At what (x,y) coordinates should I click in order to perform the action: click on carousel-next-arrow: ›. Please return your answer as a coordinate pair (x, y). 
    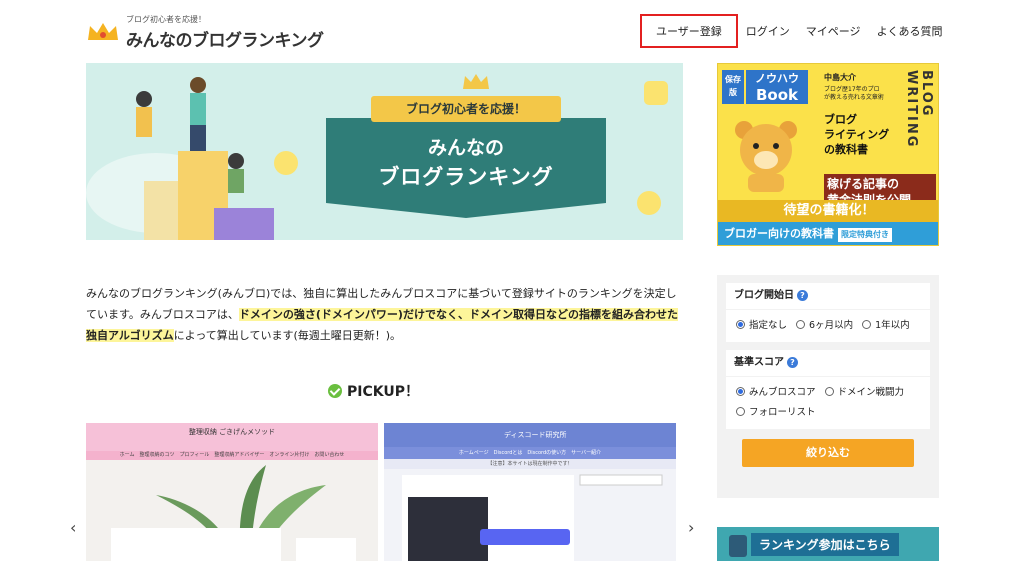
    Looking at the image, I should click on (691, 527).